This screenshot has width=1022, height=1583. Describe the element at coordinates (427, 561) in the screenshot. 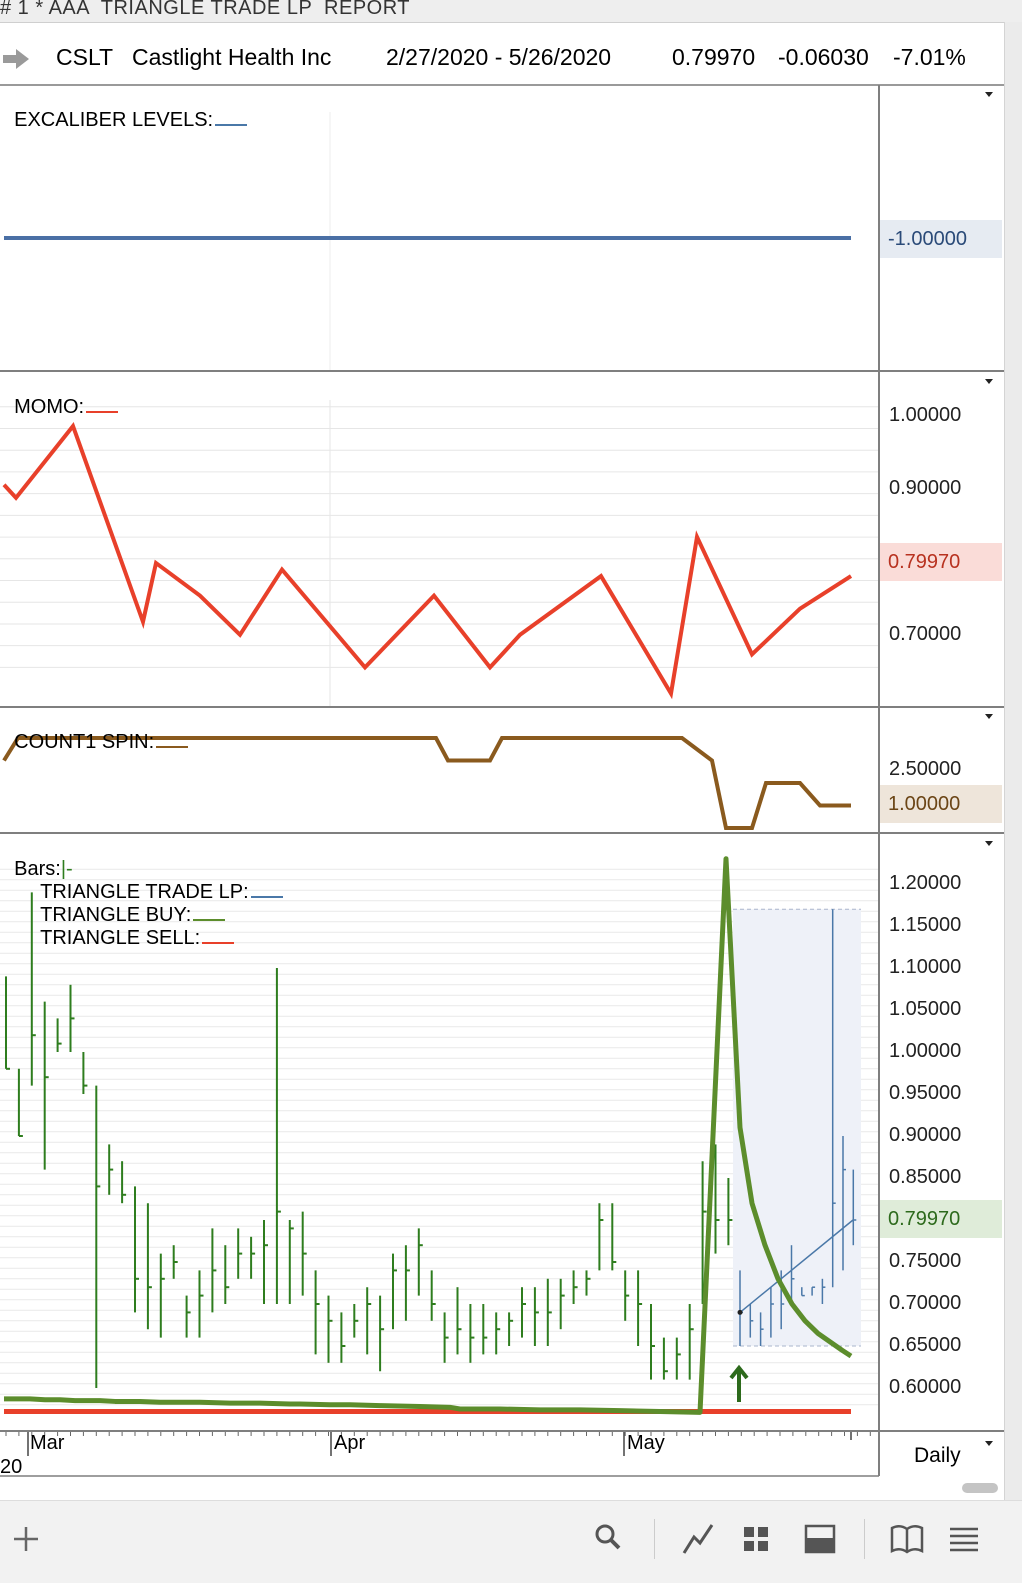

I see `momo-line` at that location.